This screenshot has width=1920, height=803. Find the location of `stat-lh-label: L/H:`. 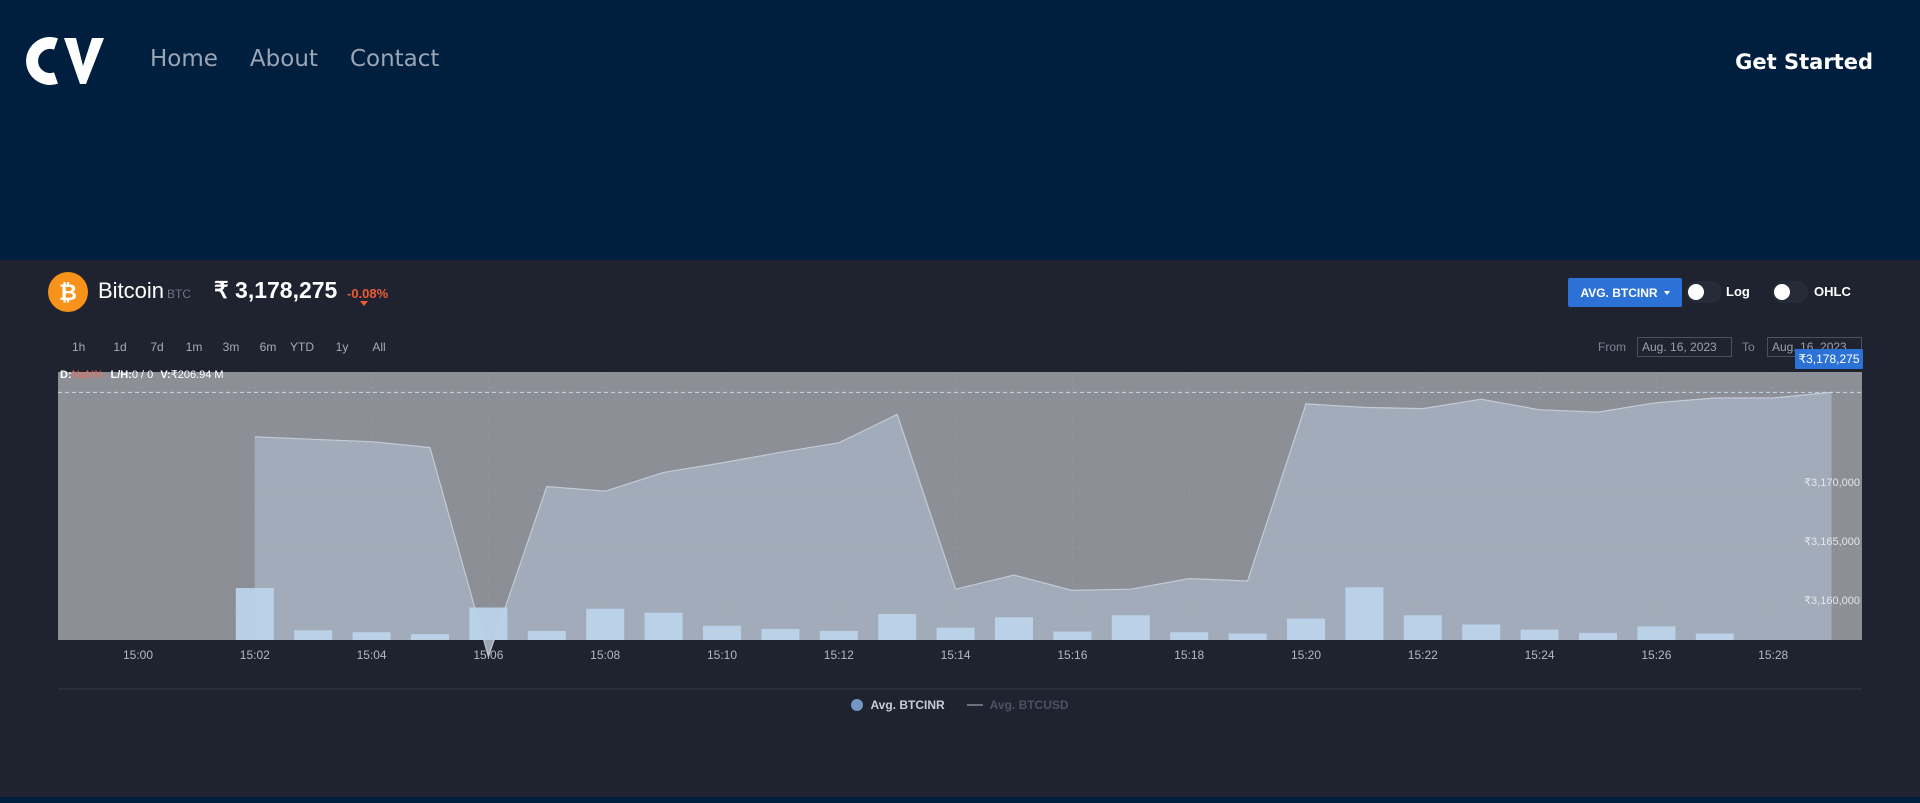

stat-lh-label: L/H: is located at coordinates (121, 375).